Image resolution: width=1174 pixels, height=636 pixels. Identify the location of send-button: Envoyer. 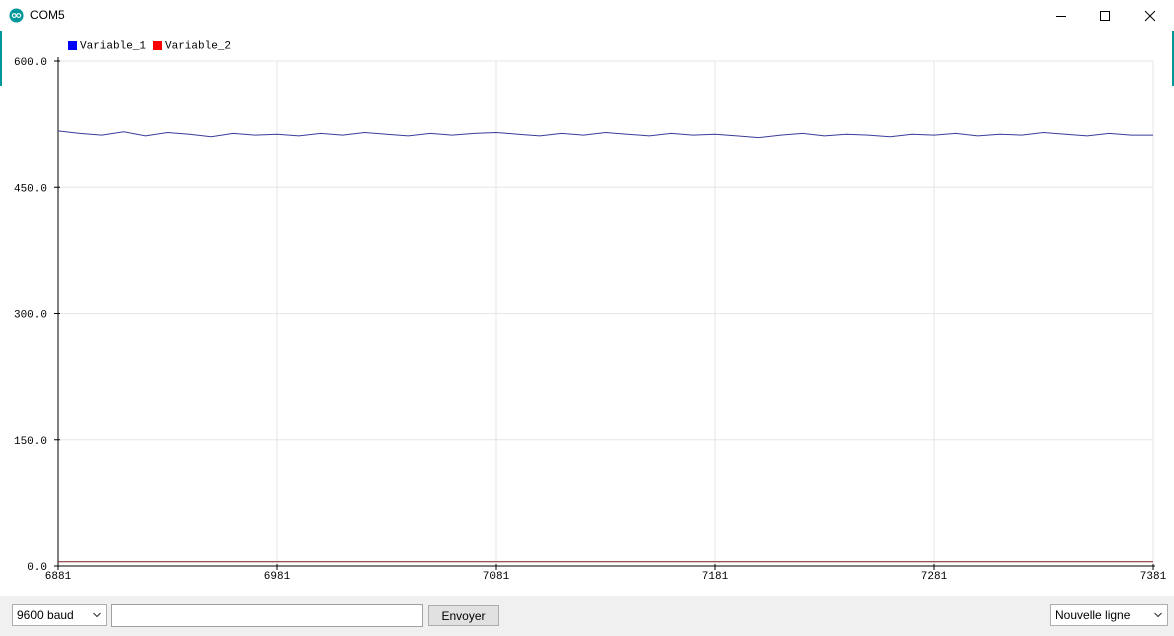
(463, 615).